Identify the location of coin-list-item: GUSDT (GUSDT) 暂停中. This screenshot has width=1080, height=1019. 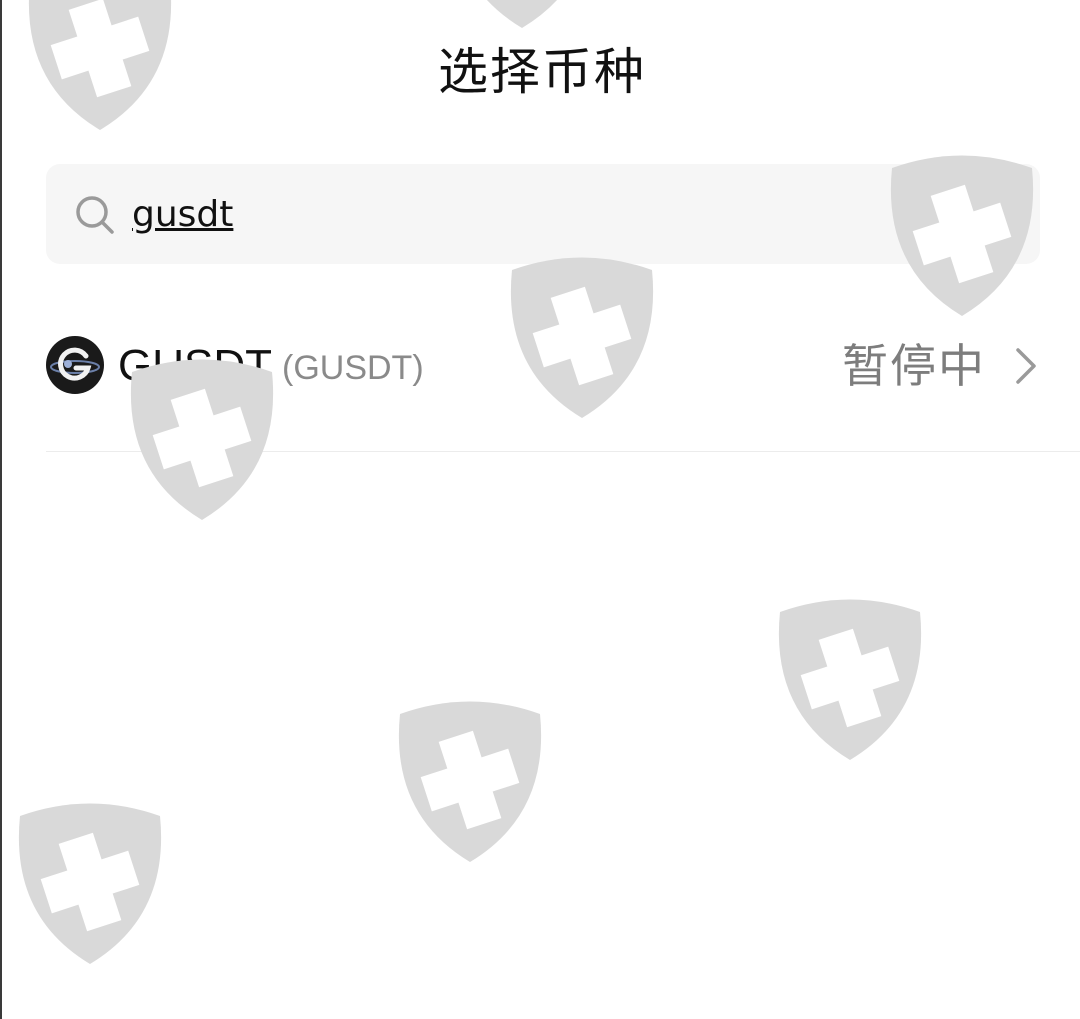
(563, 376).